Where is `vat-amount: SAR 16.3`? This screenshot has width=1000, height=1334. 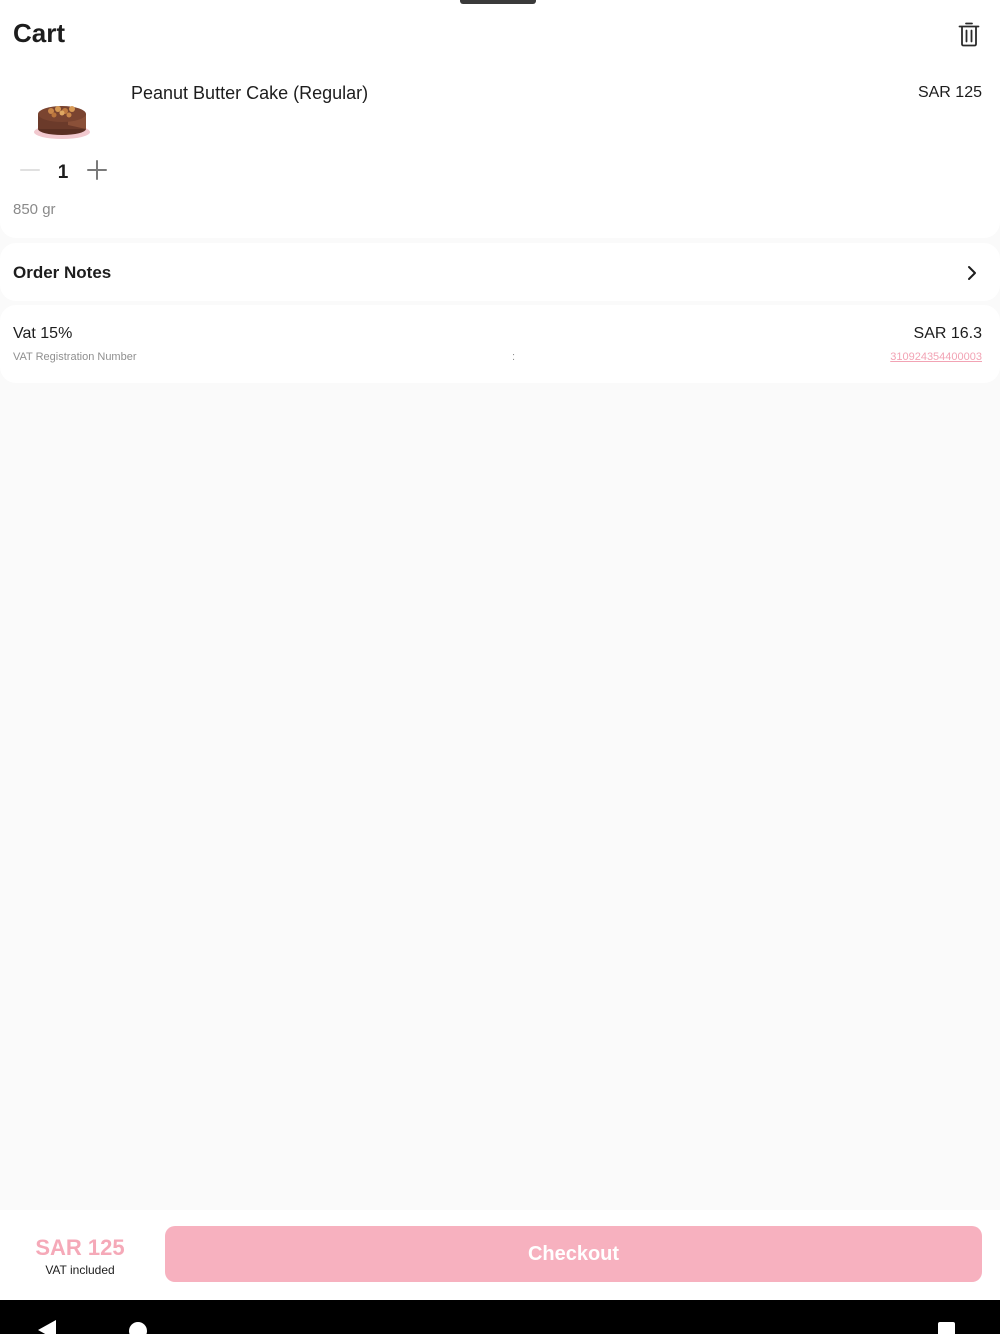 vat-amount: SAR 16.3 is located at coordinates (947, 333).